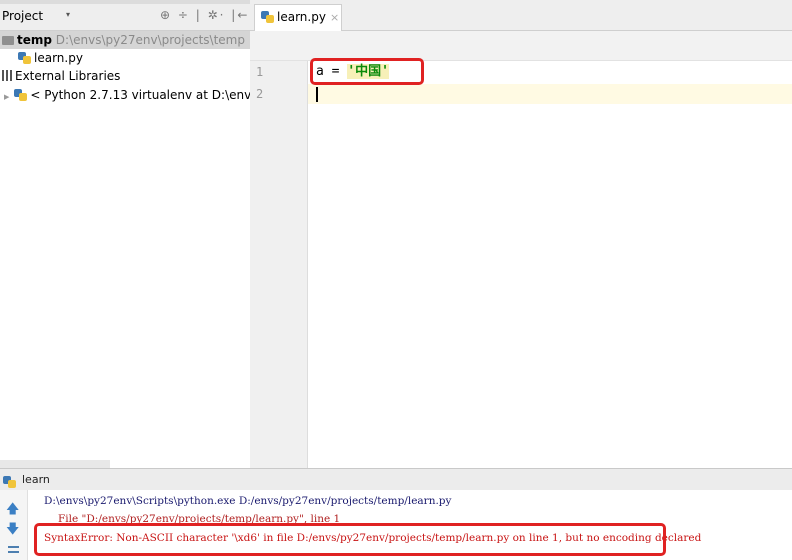  I want to click on caret-line-highlight, so click(521, 94).